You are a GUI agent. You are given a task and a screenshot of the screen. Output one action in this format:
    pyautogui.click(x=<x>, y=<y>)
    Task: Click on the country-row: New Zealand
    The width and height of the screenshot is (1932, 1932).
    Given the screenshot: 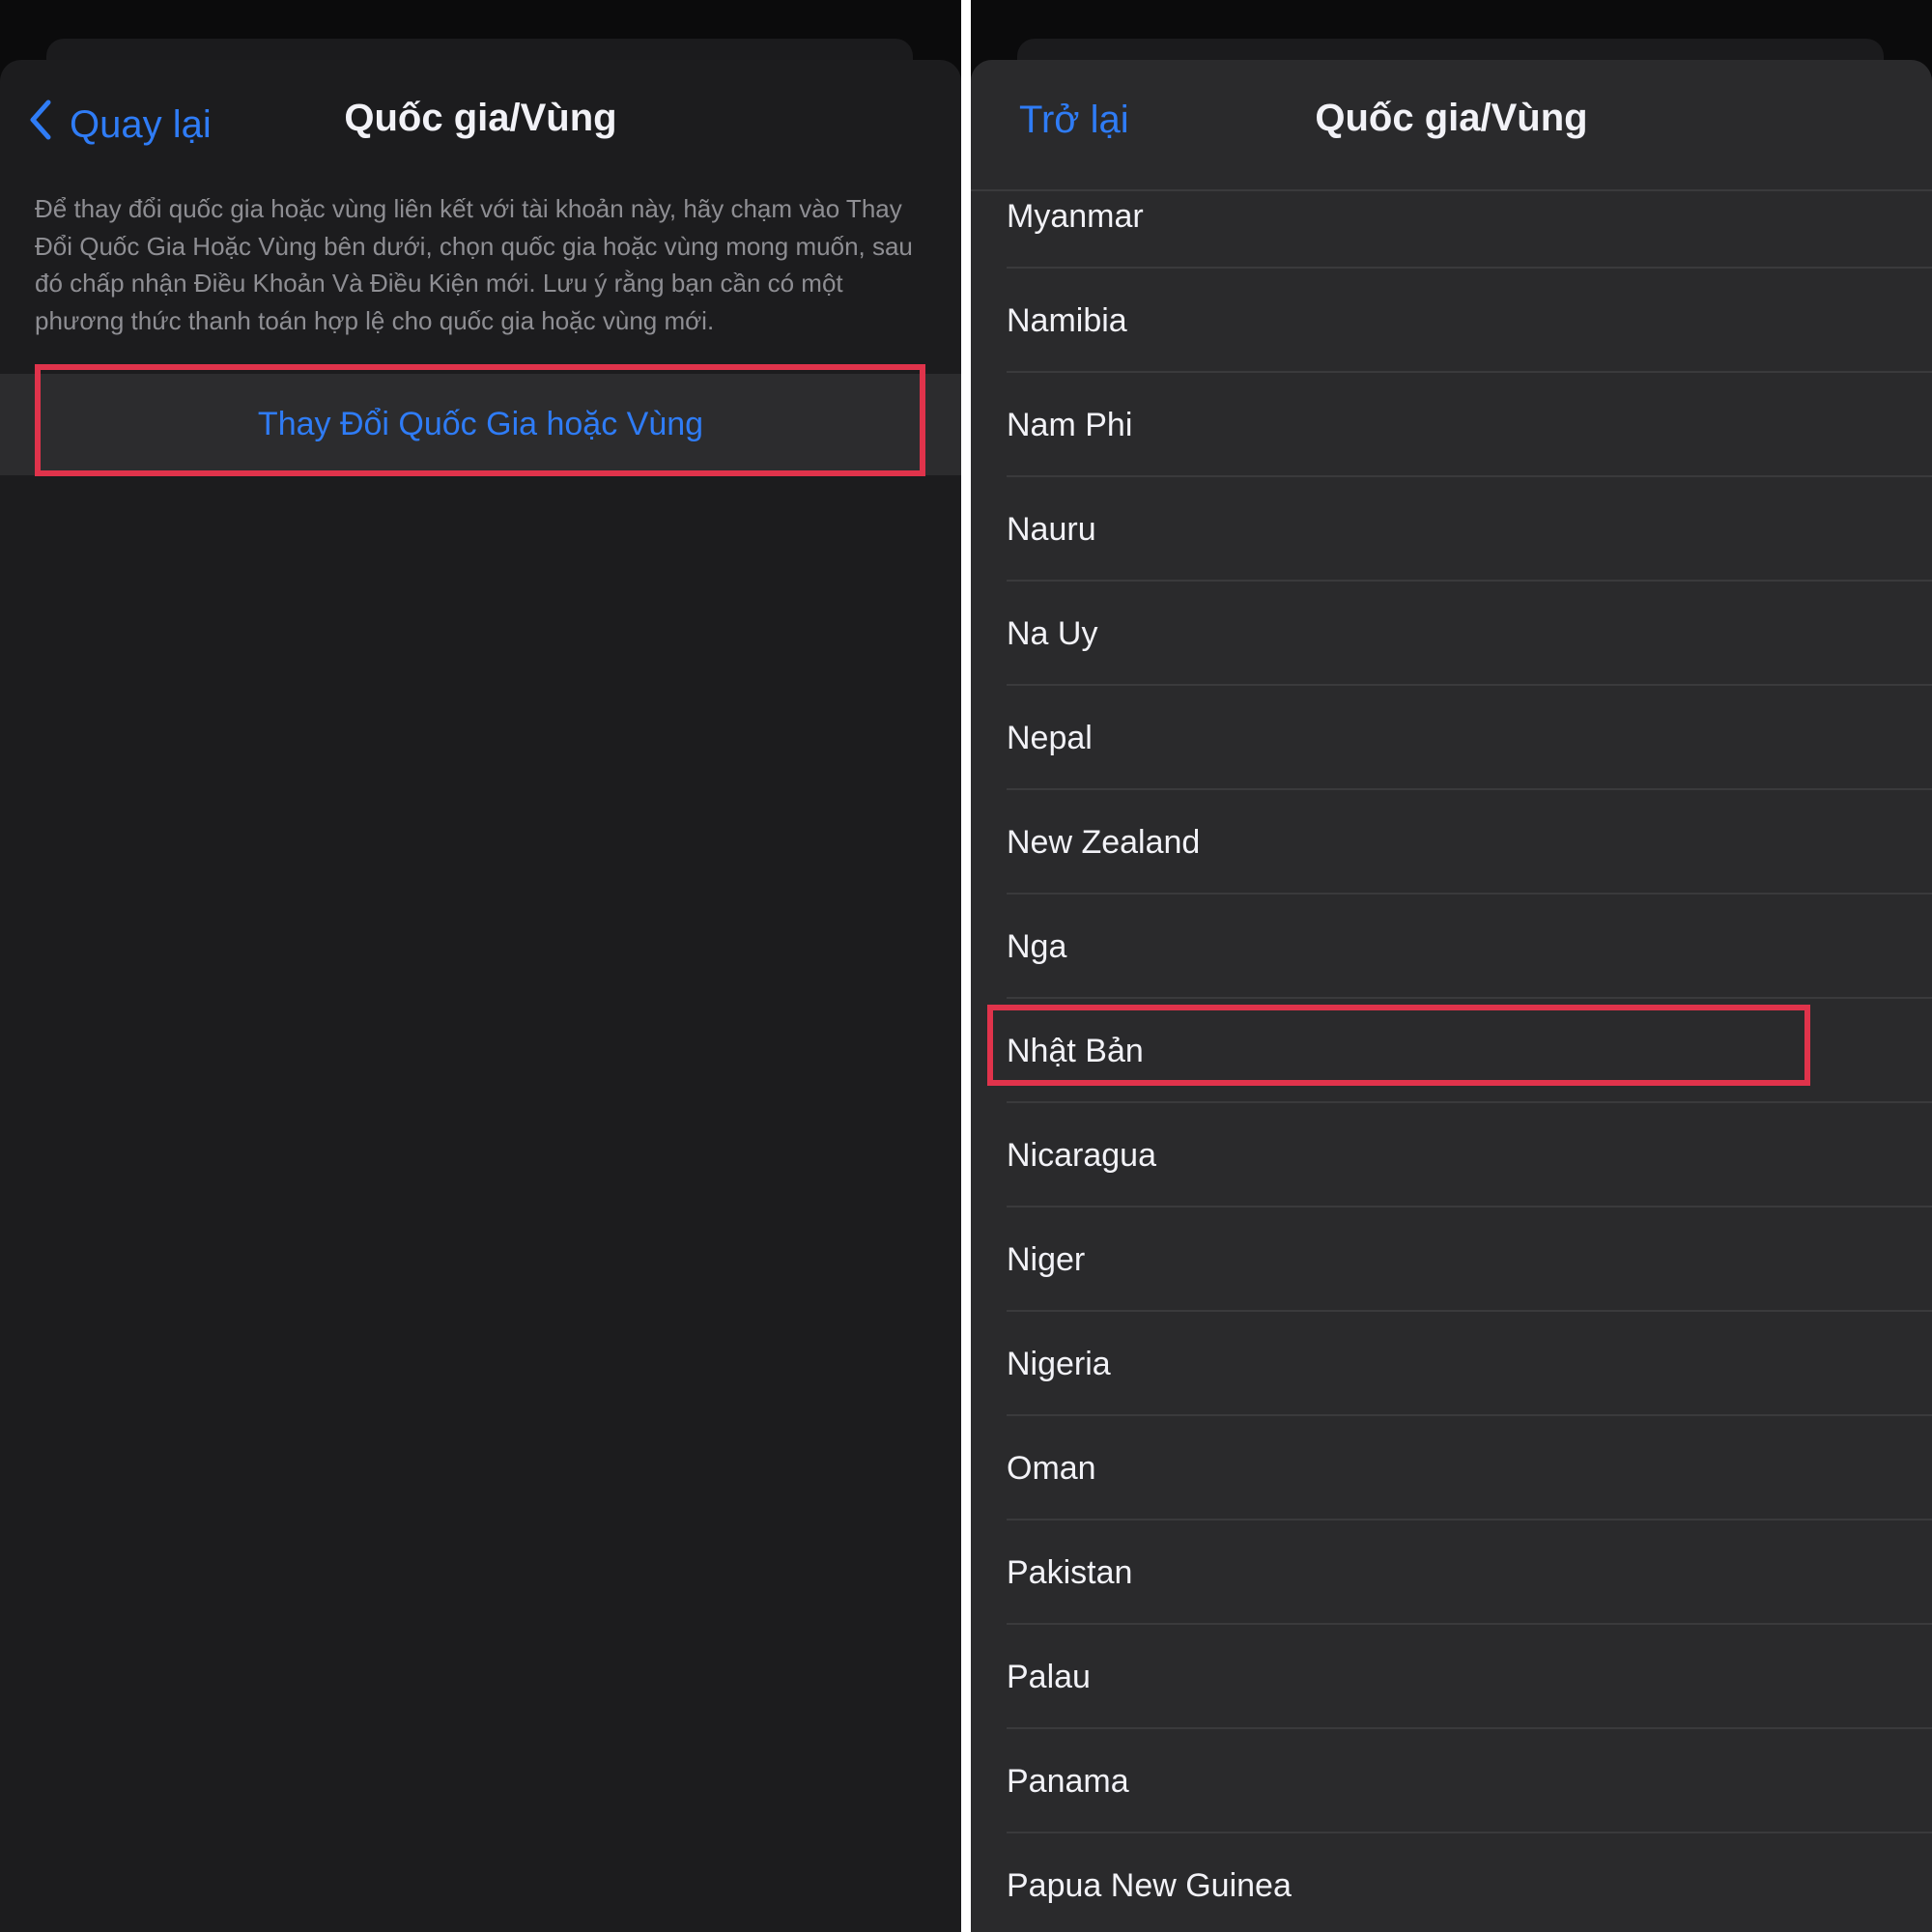 What is the action you would take?
    pyautogui.click(x=1451, y=842)
    